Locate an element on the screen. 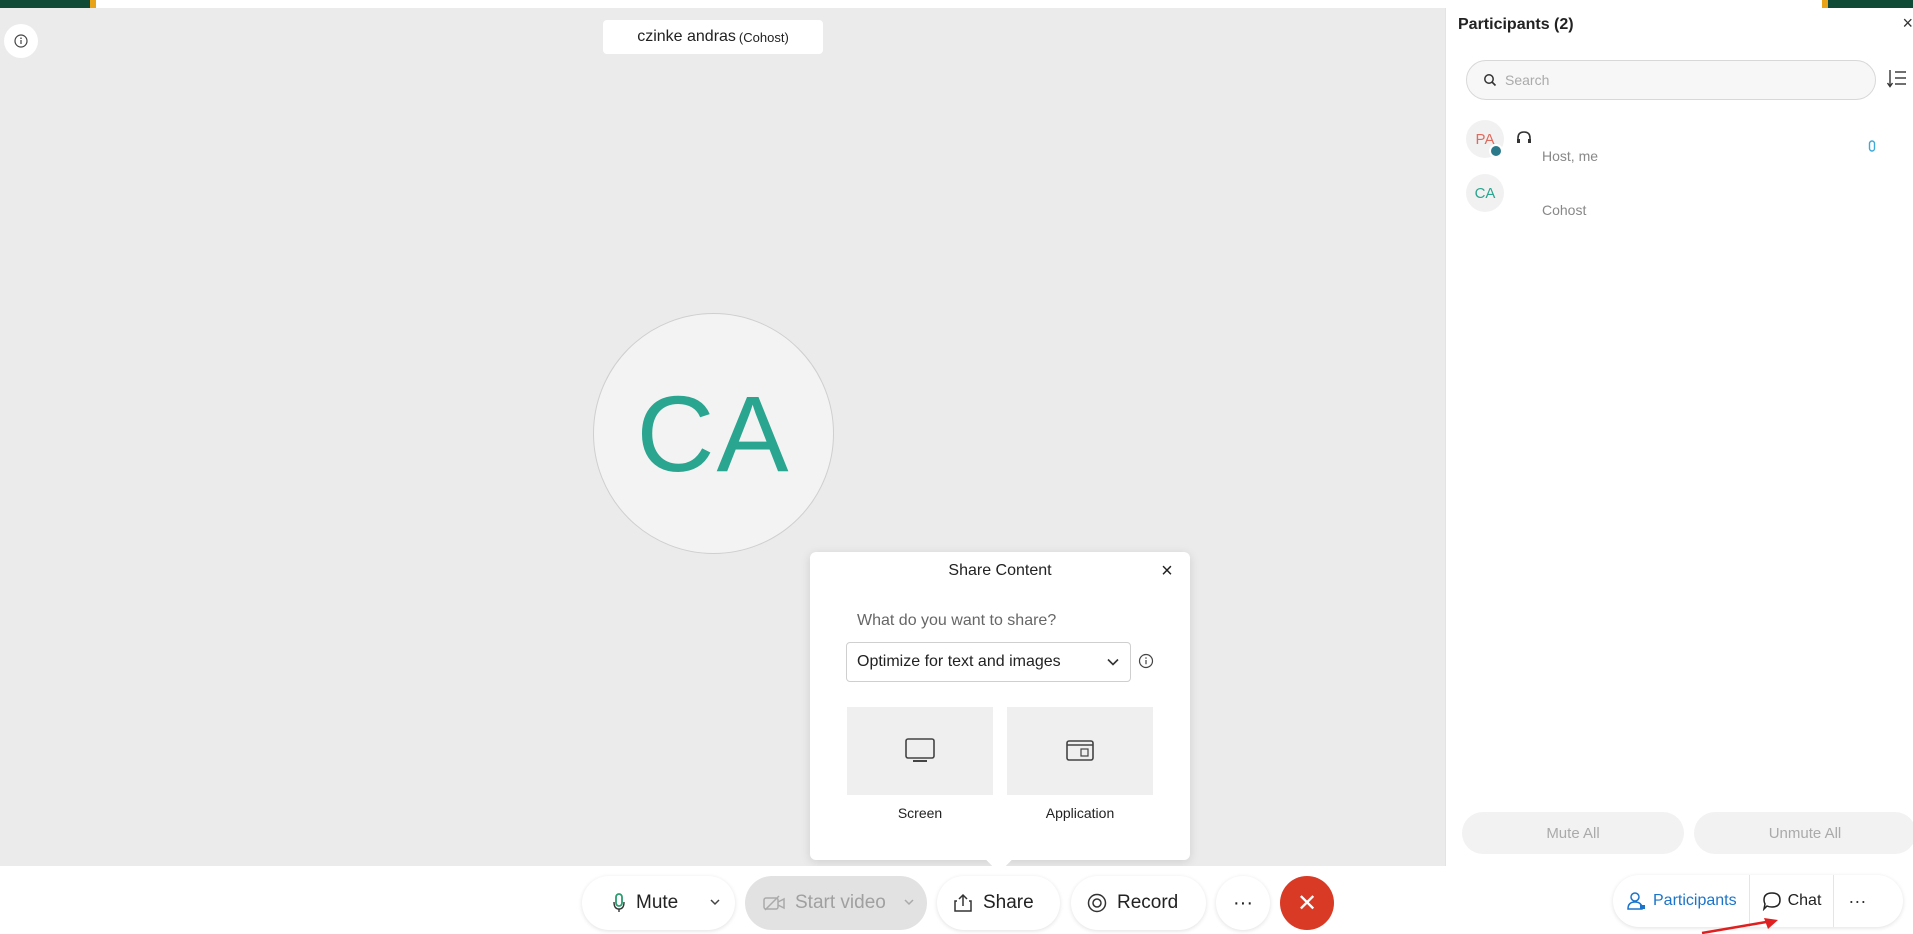  presence-status-icon is located at coordinates (1496, 151).